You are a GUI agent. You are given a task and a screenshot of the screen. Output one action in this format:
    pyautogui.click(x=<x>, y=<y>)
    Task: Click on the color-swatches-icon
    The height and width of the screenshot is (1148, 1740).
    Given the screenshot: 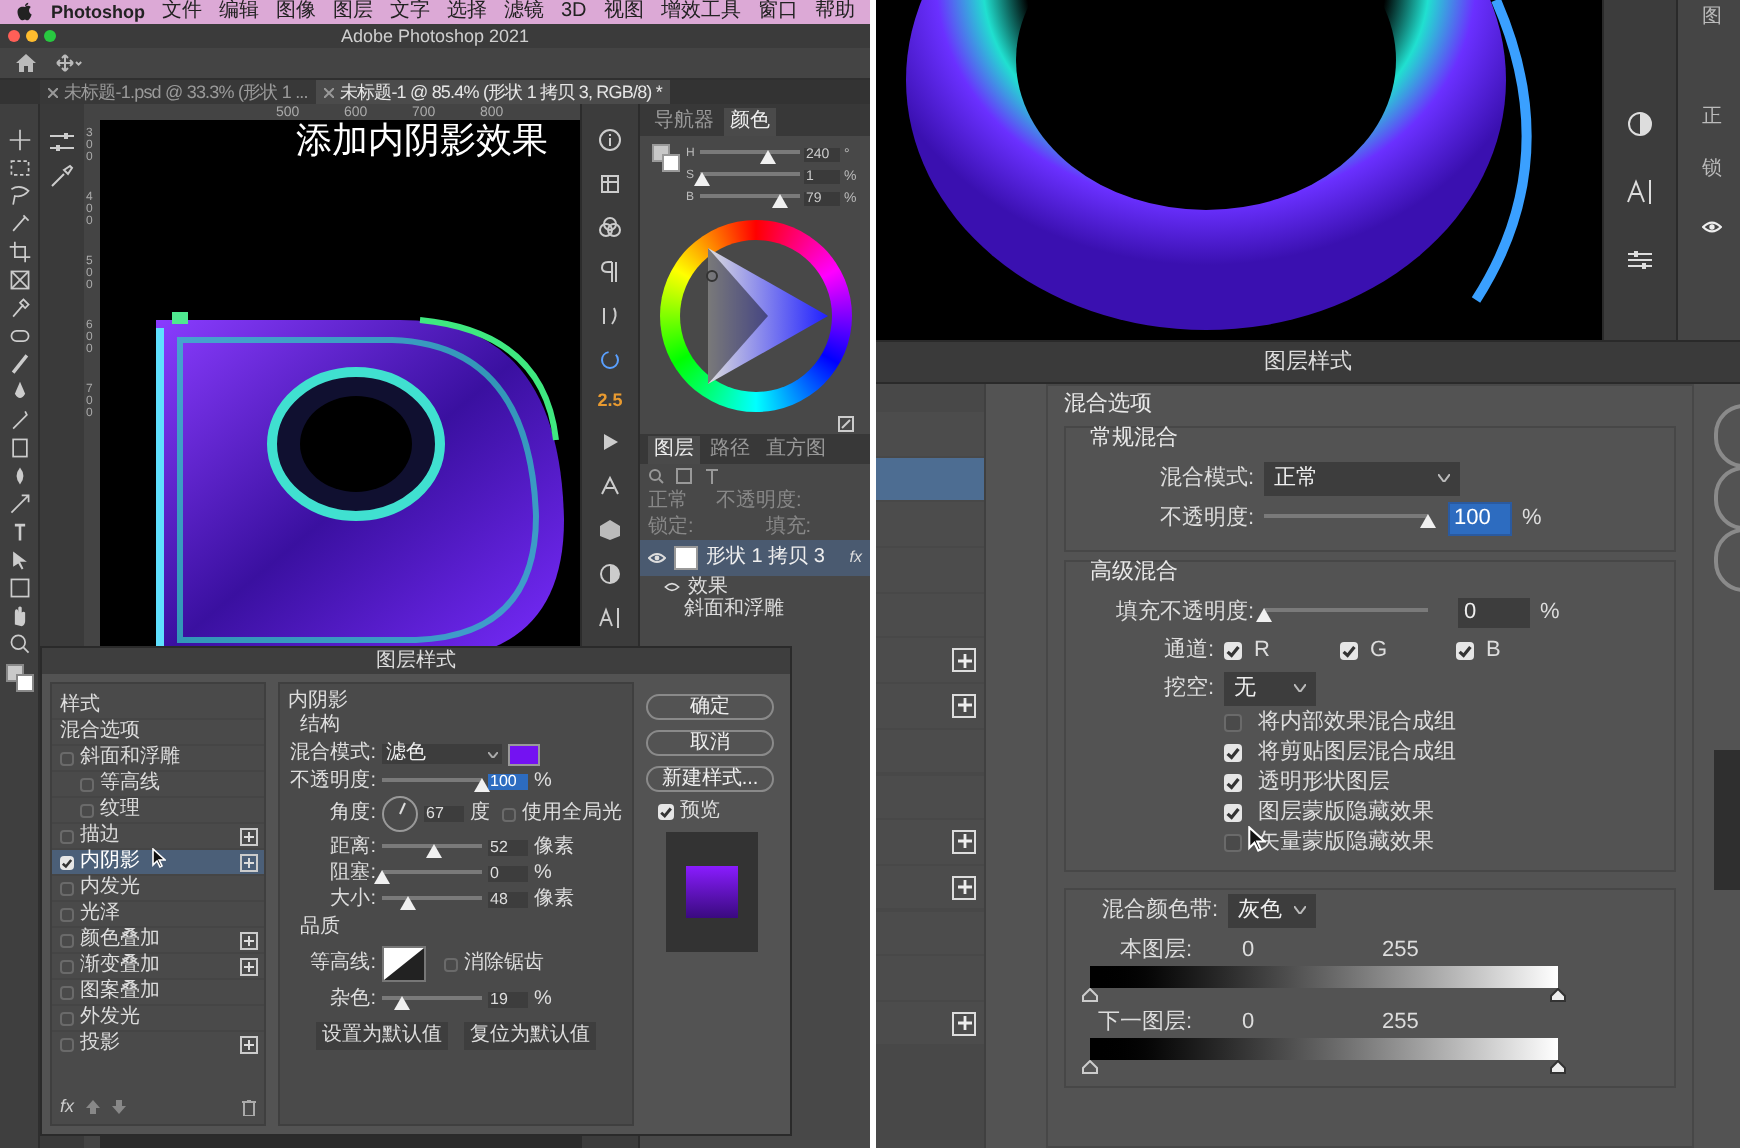 What is the action you would take?
    pyautogui.click(x=19, y=678)
    